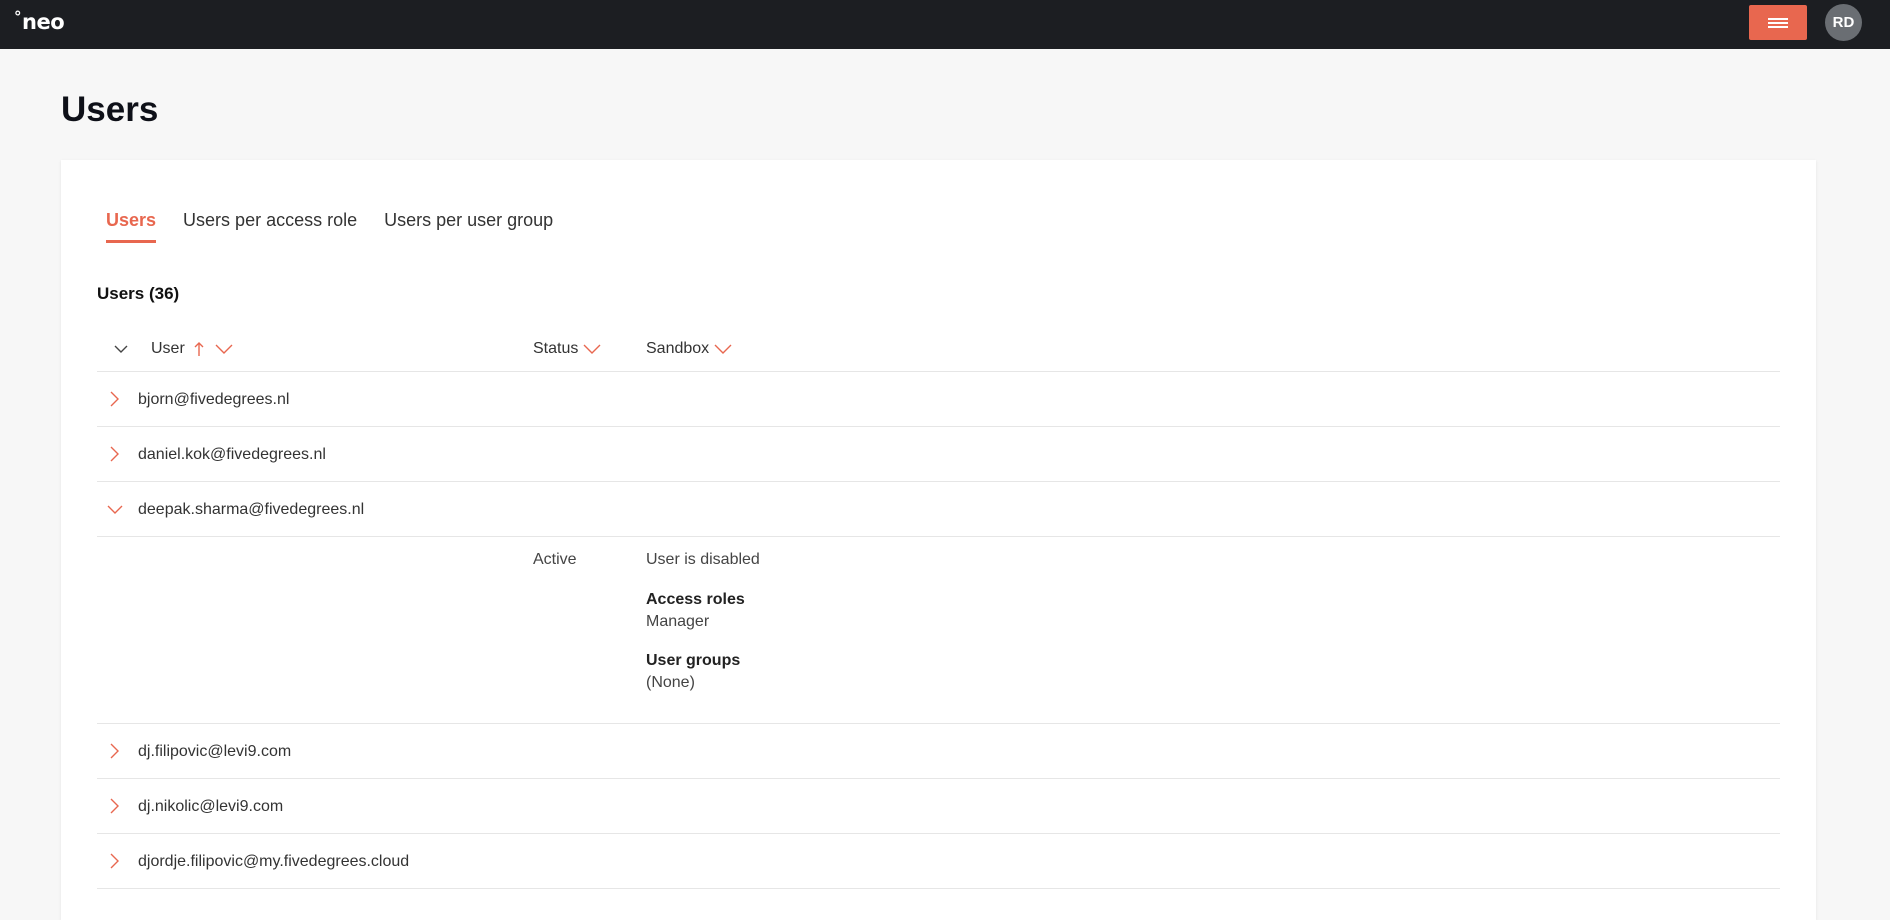  What do you see at coordinates (945, 24) in the screenshot?
I see `top-bar: °neo RD` at bounding box center [945, 24].